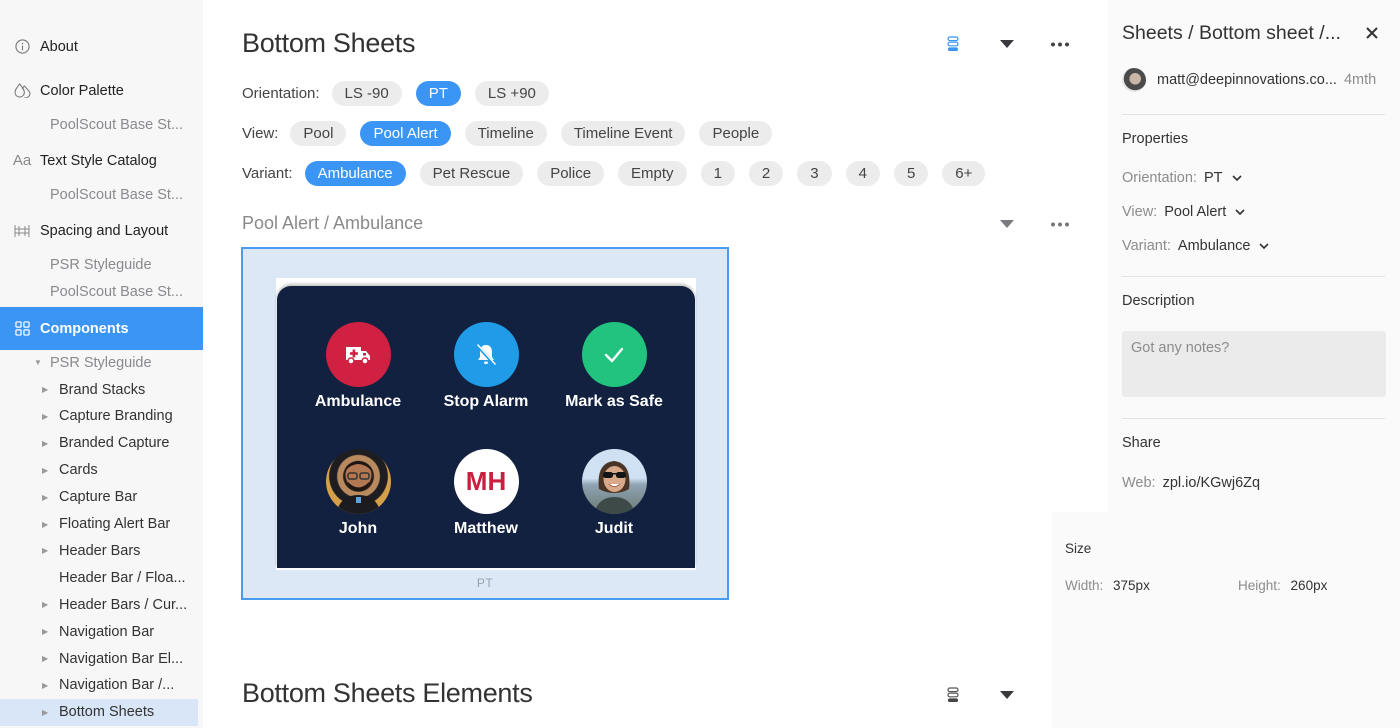  I want to click on property-variant-dropdown: Variant: Ambulance, so click(1196, 246).